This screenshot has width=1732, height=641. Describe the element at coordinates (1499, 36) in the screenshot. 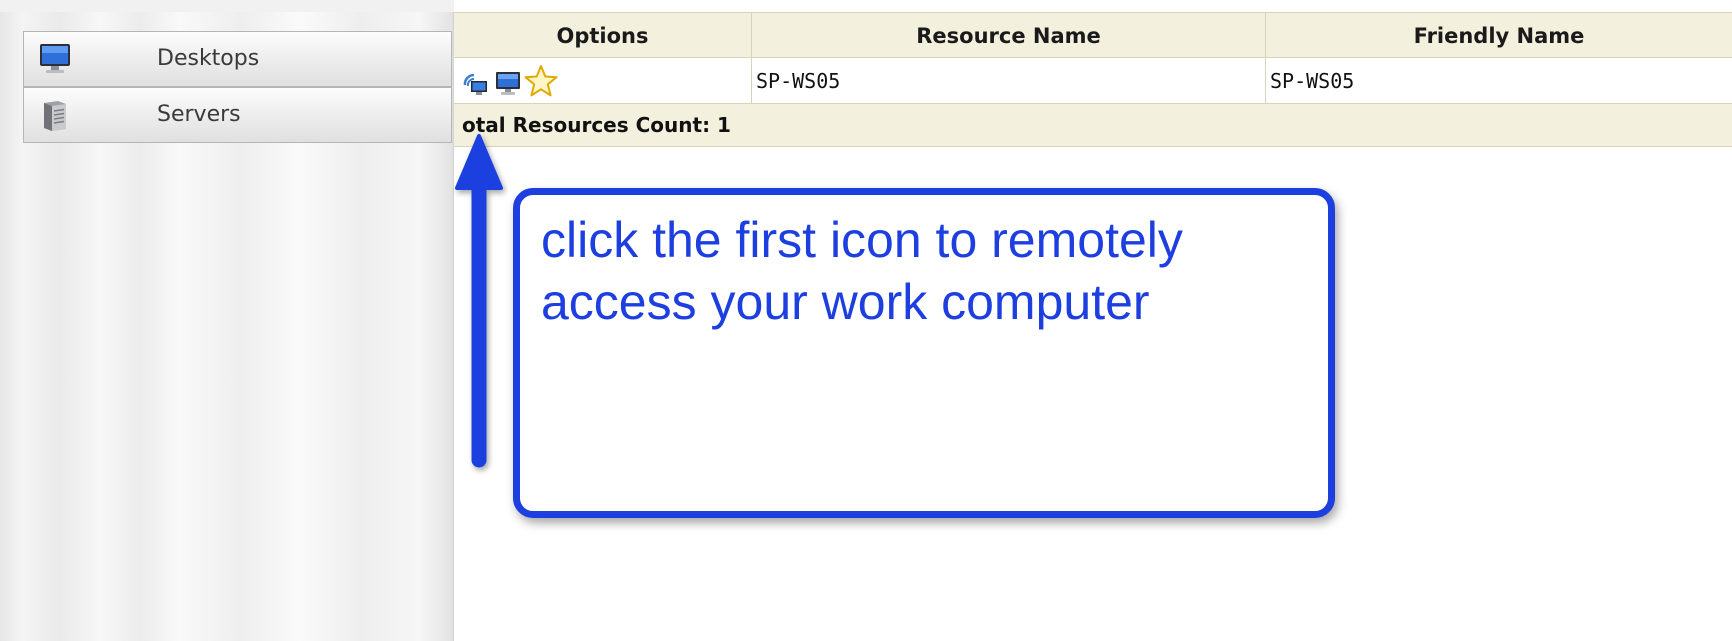

I see `column-header-friendly-name: Friendly Name` at that location.